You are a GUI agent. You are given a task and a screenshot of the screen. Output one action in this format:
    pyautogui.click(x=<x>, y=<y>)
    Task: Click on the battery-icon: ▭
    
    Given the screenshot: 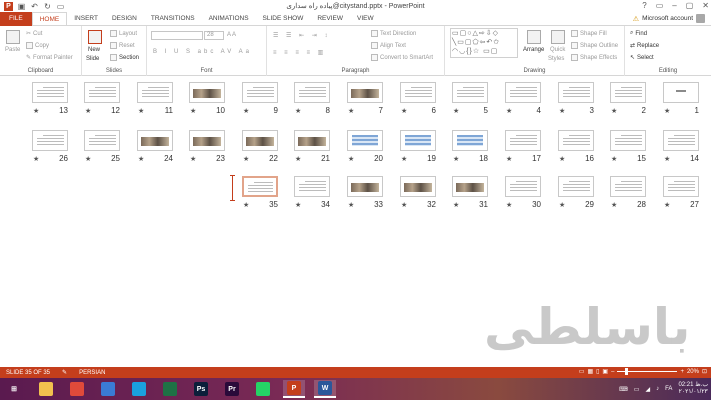 What is the action you would take?
    pyautogui.click(x=637, y=389)
    